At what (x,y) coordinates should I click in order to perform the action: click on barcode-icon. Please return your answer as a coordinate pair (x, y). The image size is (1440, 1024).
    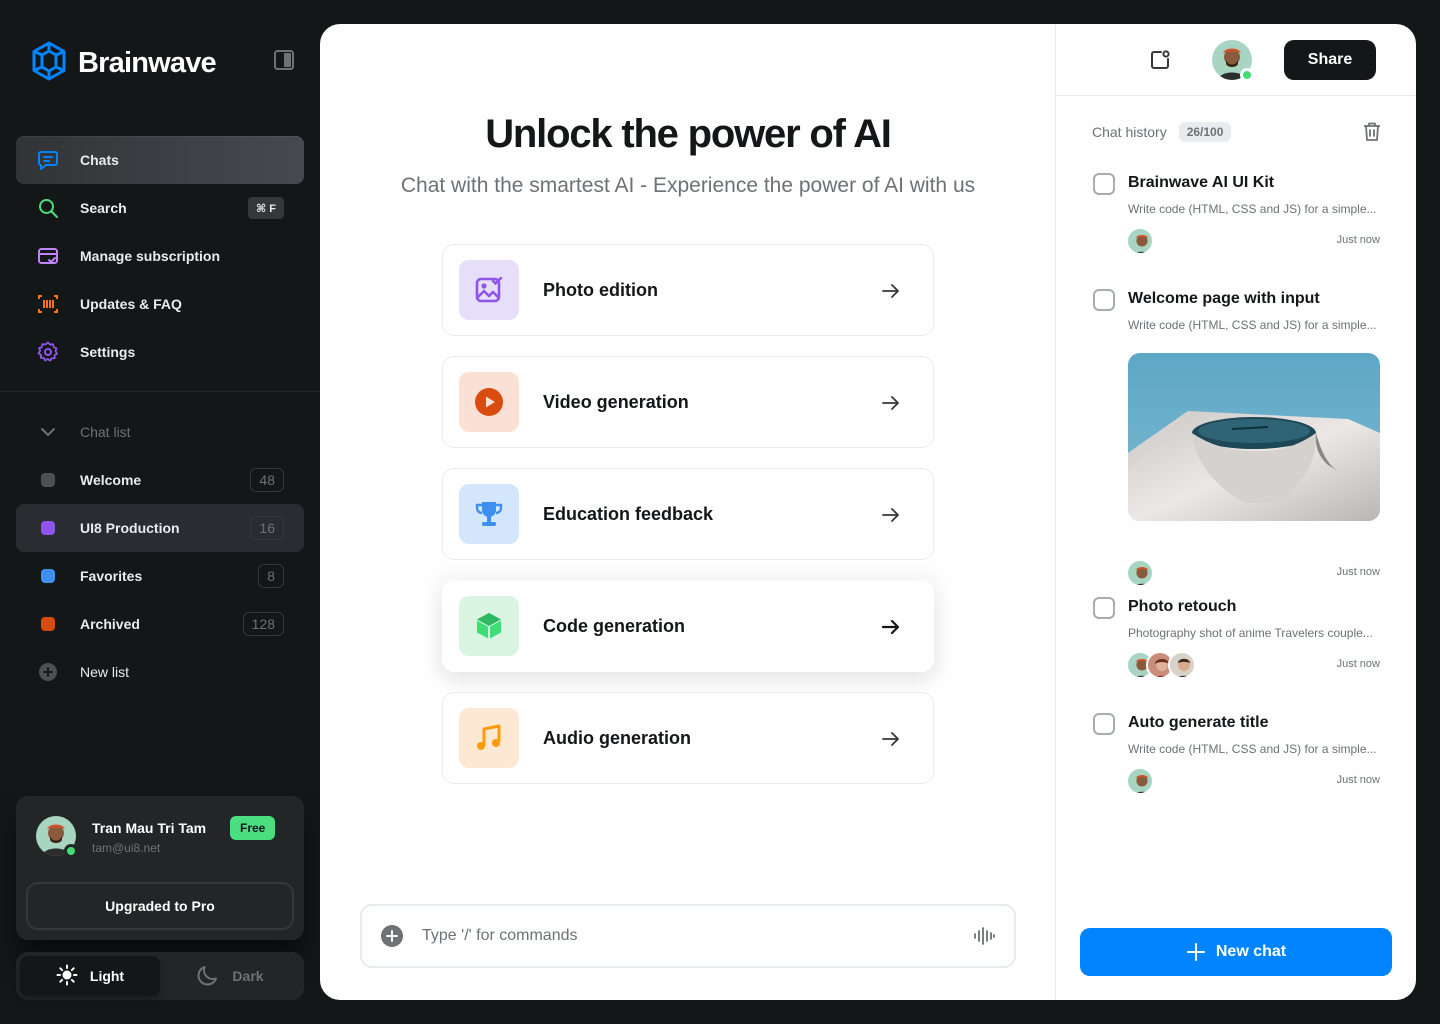
    Looking at the image, I should click on (48, 304).